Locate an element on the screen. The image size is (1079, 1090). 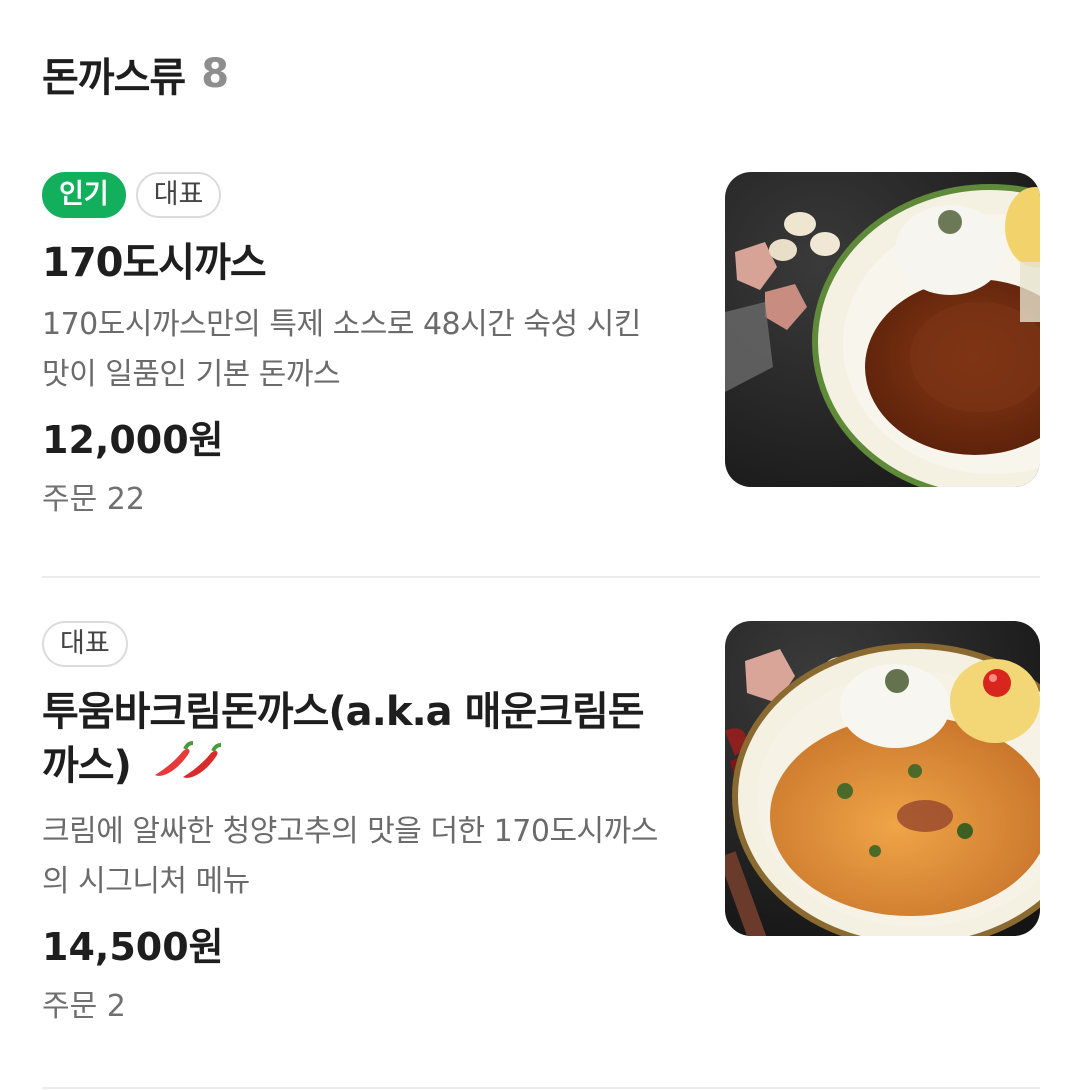
badge-row: 인기 대표 is located at coordinates (362, 195).